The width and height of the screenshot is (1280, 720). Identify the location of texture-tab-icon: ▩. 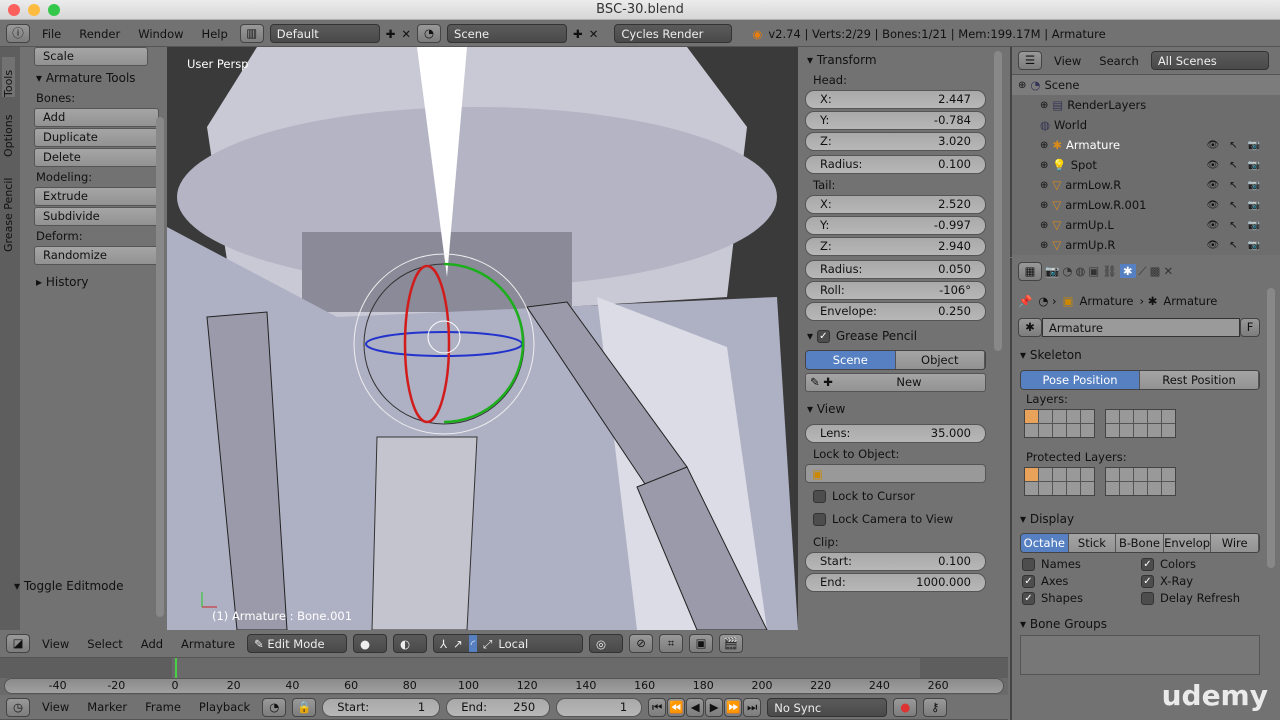
(1155, 271).